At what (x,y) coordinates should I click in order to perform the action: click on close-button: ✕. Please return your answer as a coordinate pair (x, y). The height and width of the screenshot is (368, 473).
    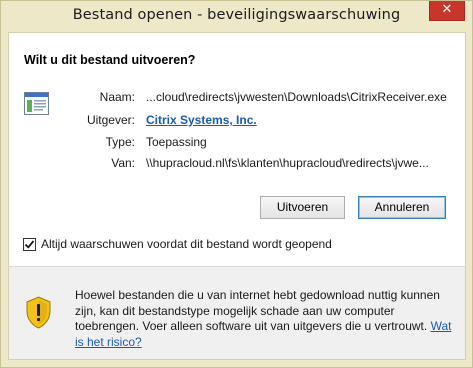
    Looking at the image, I should click on (447, 11).